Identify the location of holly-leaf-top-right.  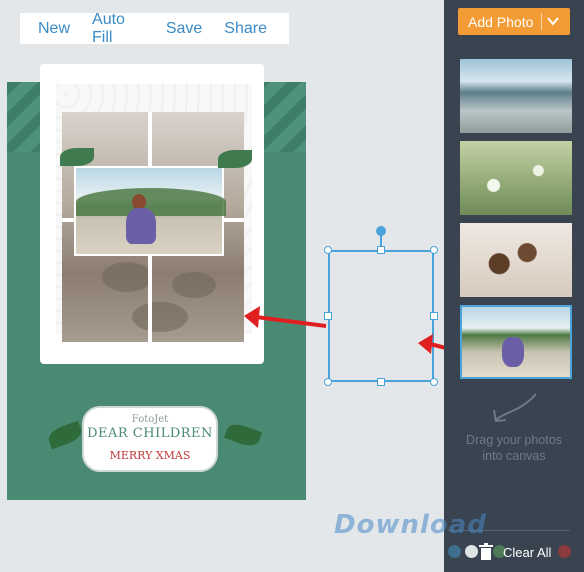
(235, 159).